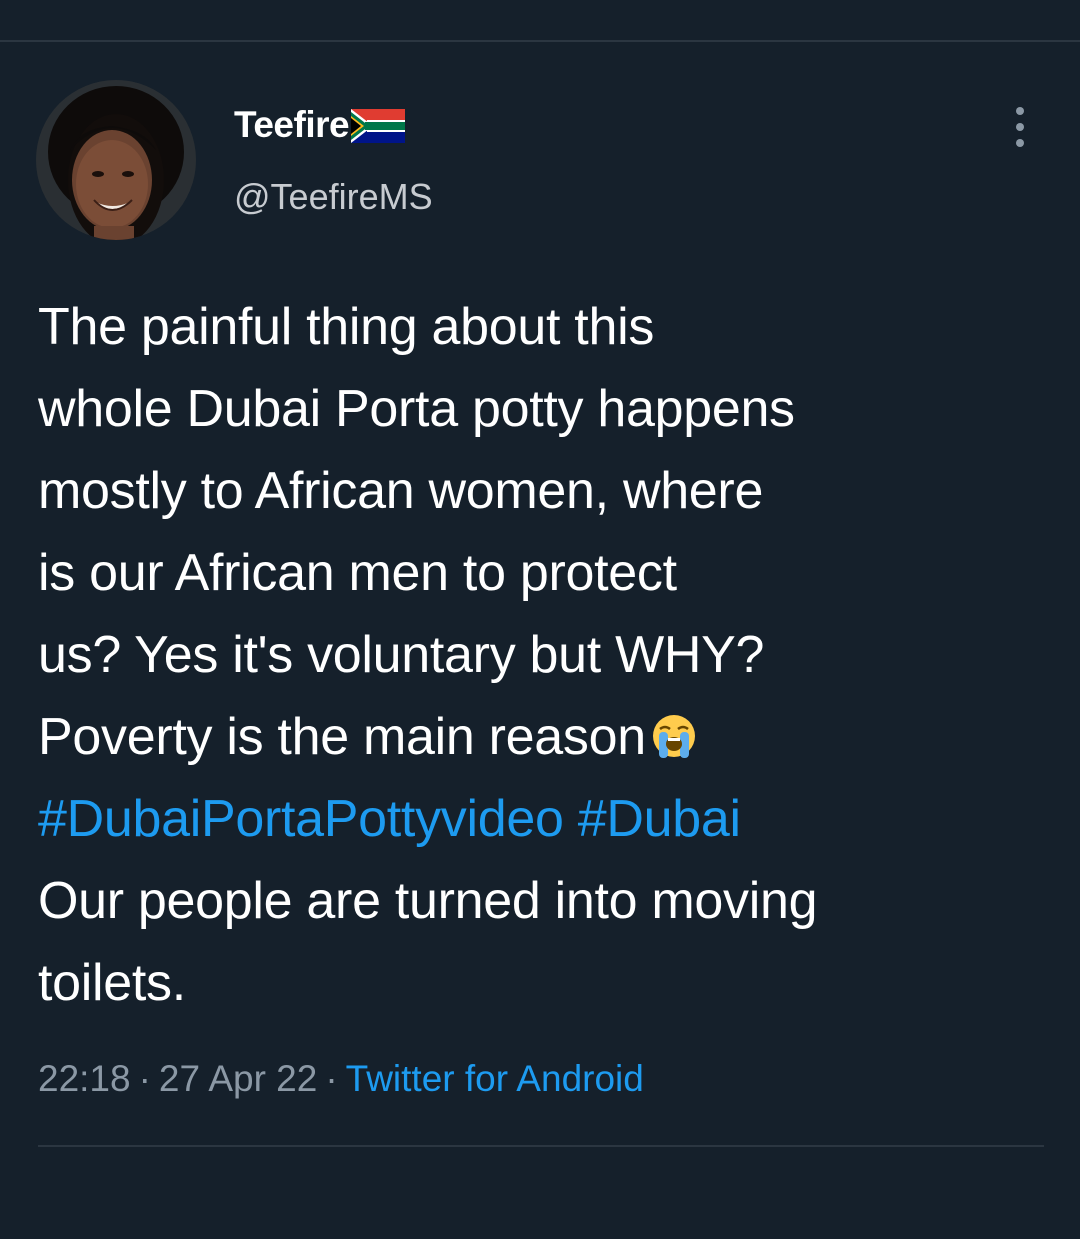  I want to click on bottom-divider, so click(541, 1146).